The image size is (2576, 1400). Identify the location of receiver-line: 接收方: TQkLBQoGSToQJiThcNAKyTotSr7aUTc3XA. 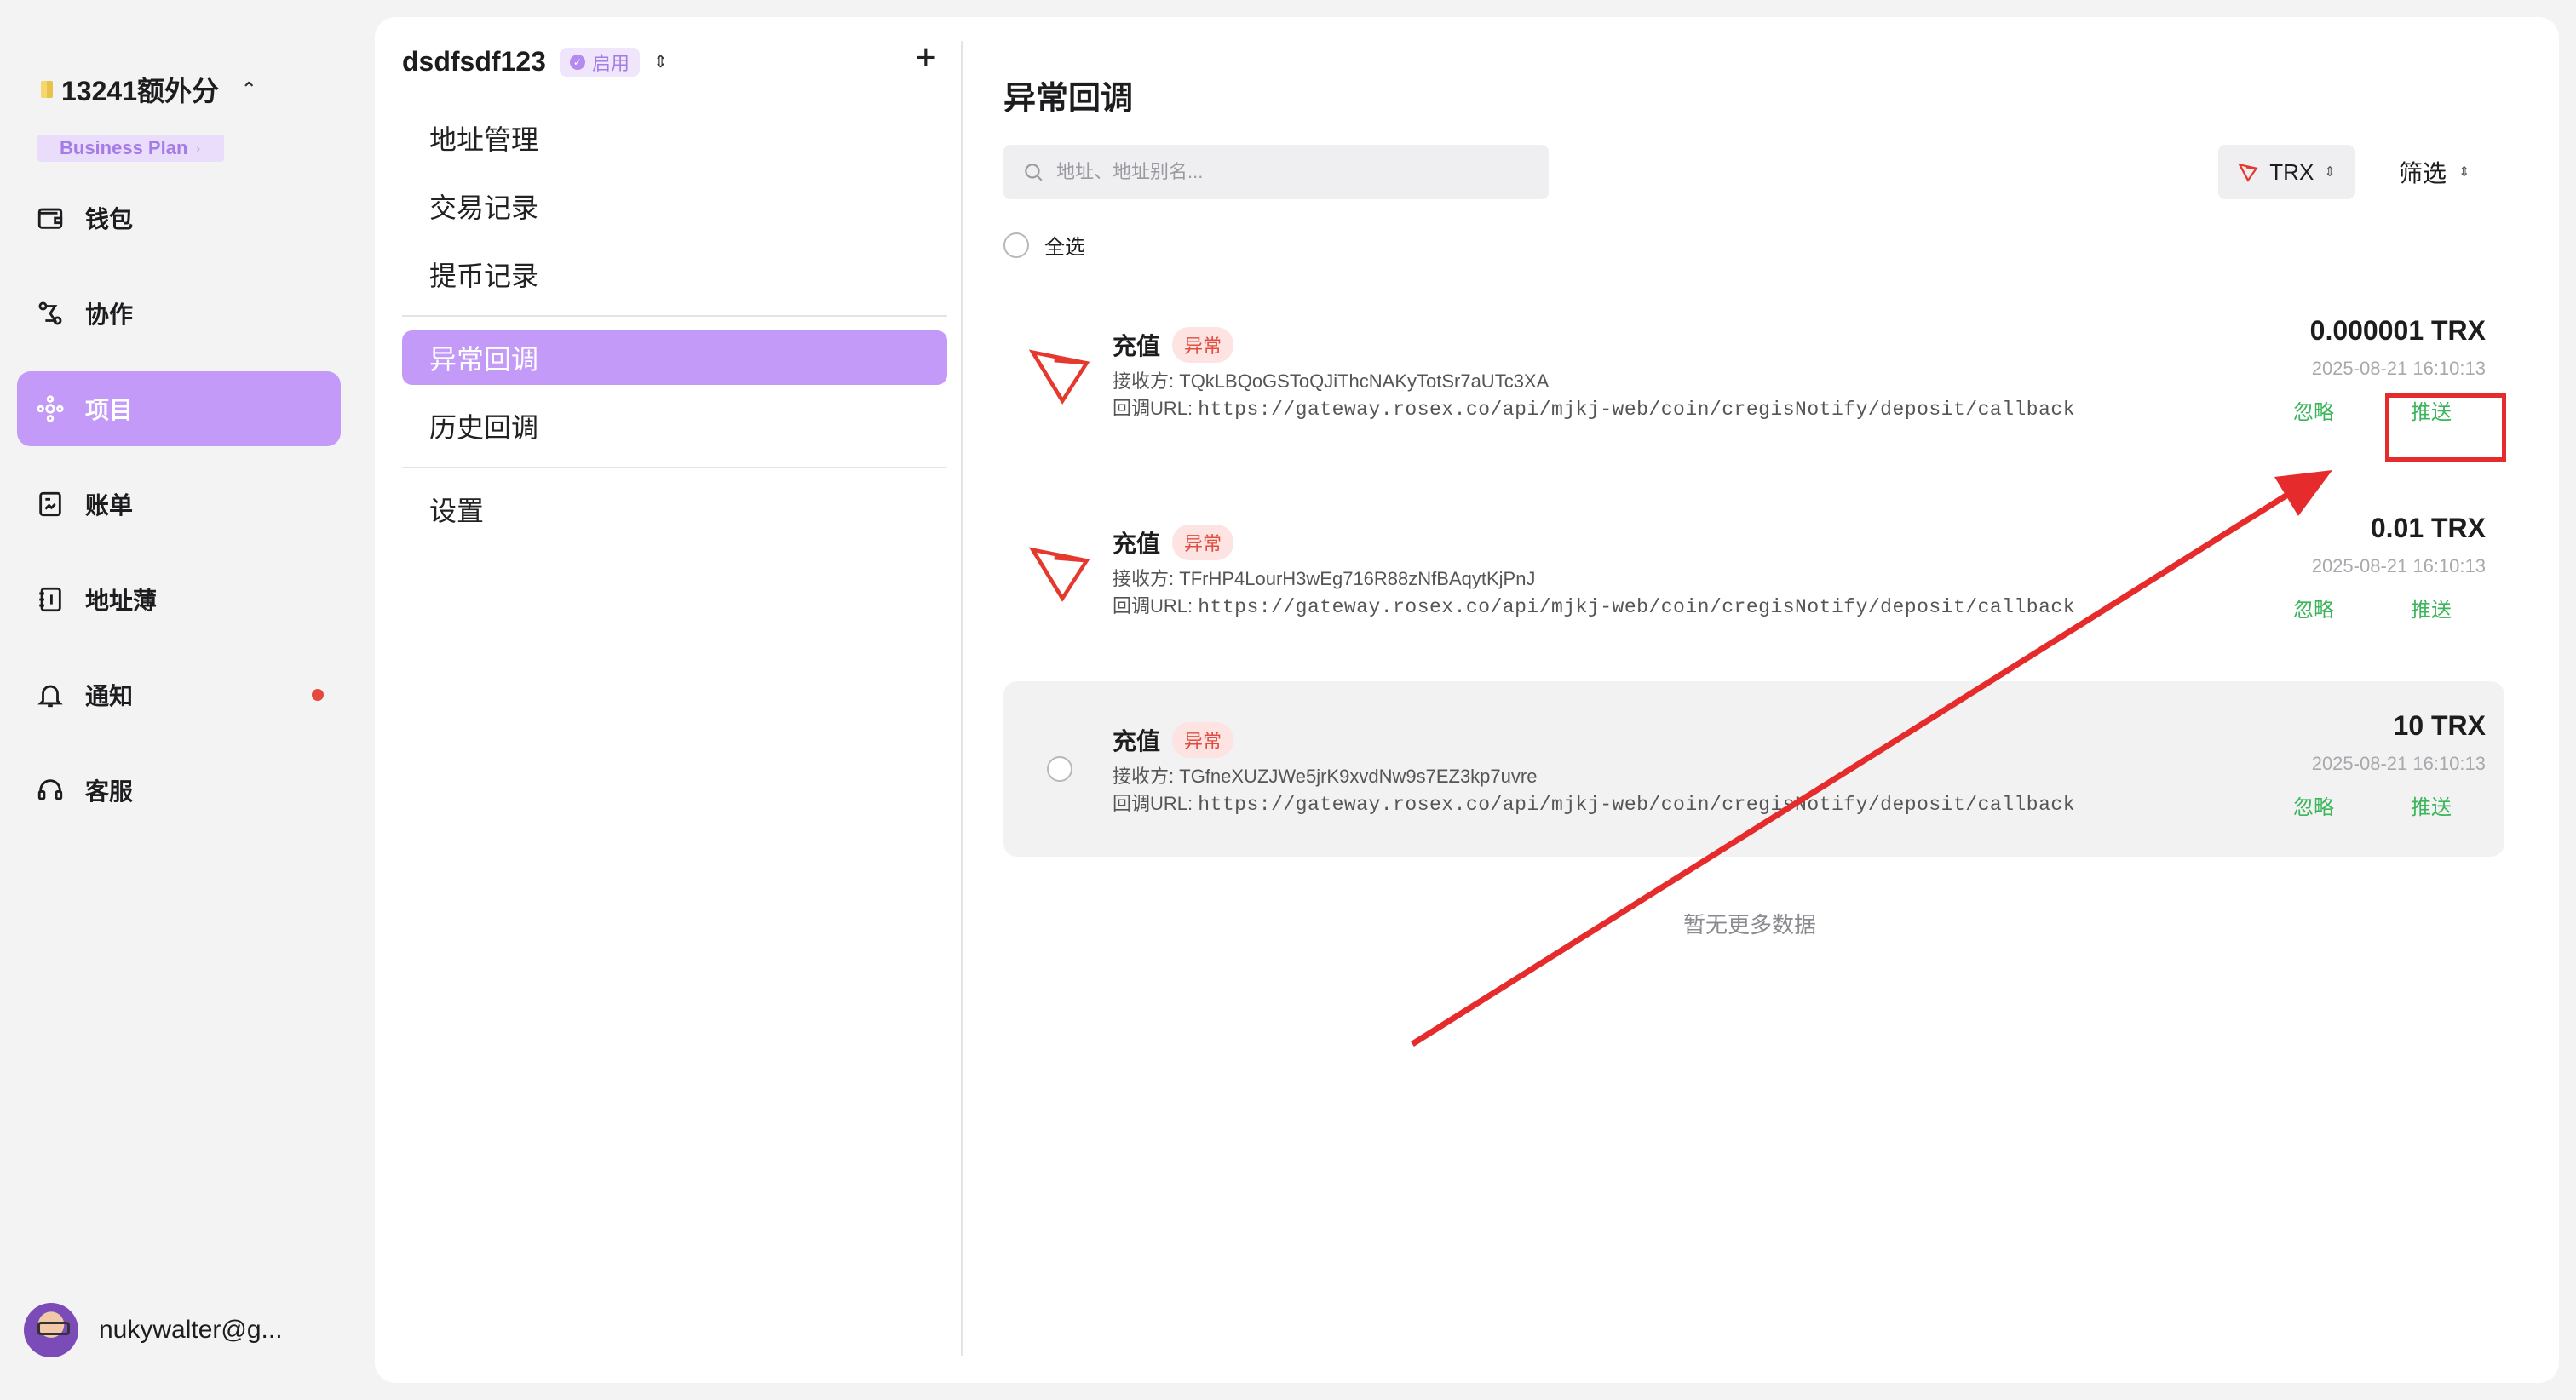
(1594, 381).